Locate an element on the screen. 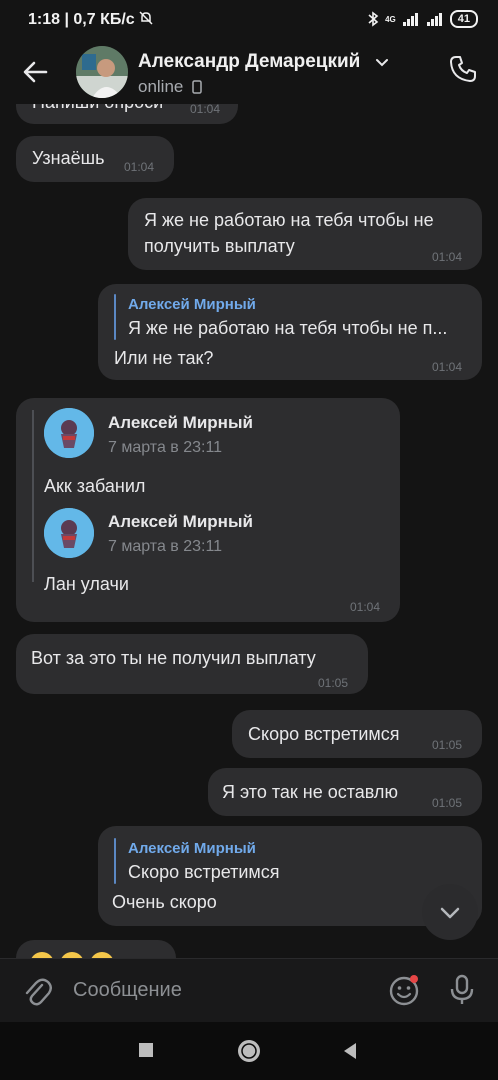 Image resolution: width=498 pixels, height=1080 pixels. forward-text: Акк забанил is located at coordinates (95, 486).